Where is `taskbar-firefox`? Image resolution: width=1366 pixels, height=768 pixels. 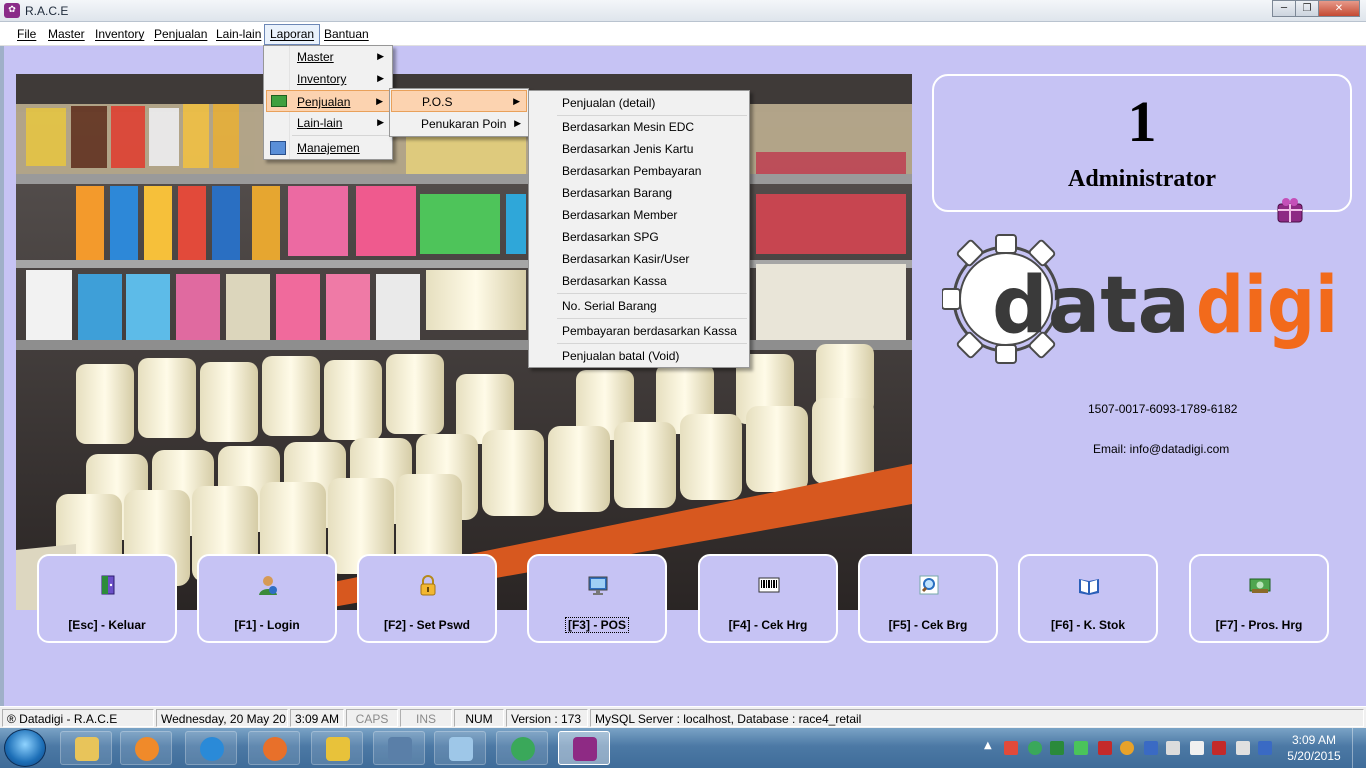 taskbar-firefox is located at coordinates (274, 748).